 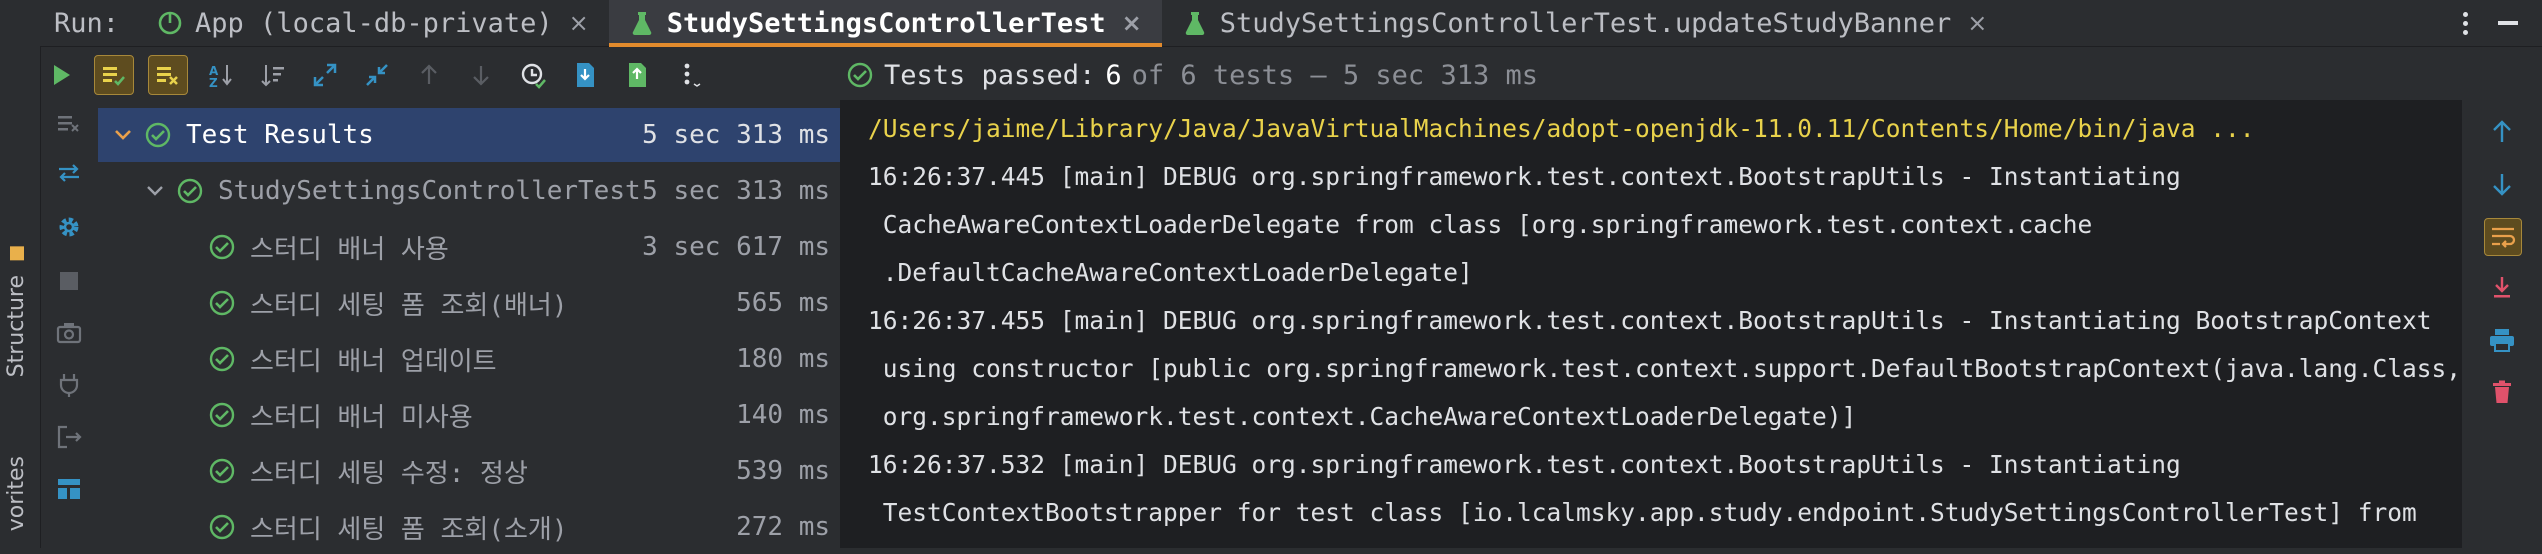 What do you see at coordinates (585, 75) in the screenshot?
I see `import-tests-button` at bounding box center [585, 75].